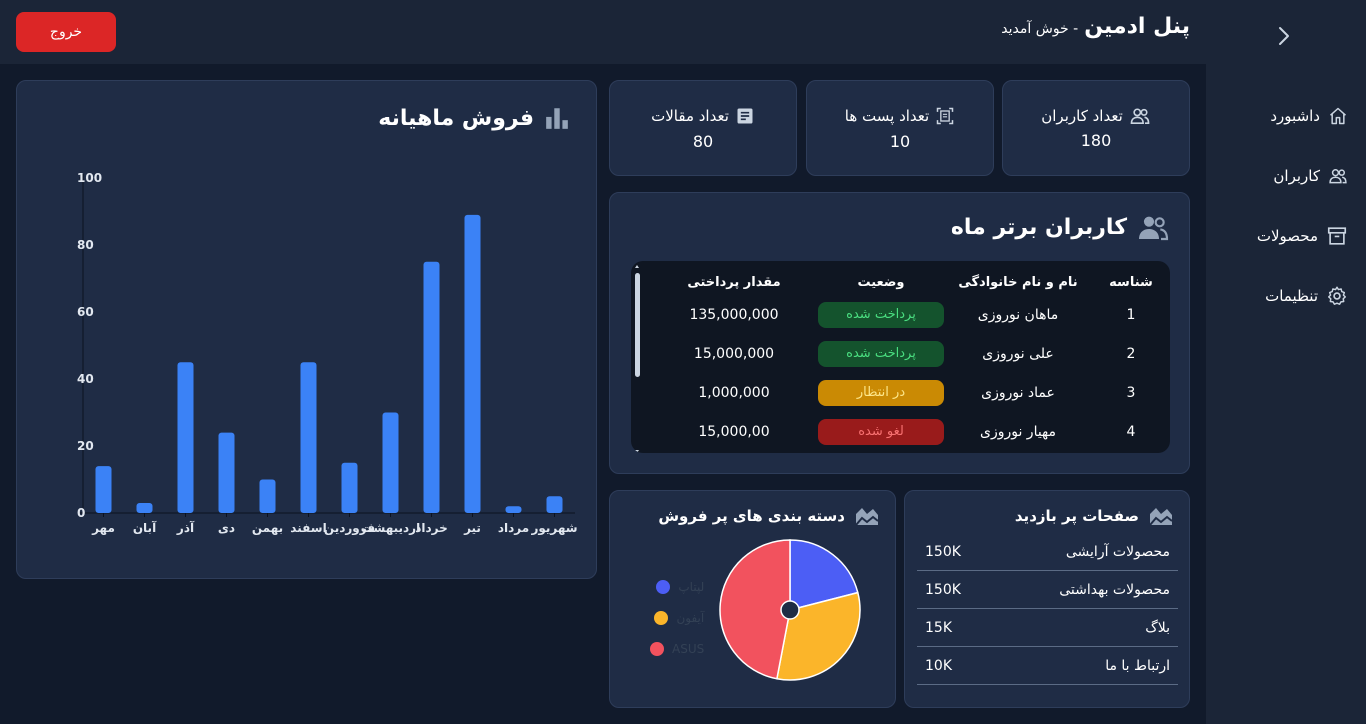 This screenshot has width=1366, height=724. Describe the element at coordinates (703, 128) in the screenshot. I see `stat-card-articles: تعداد مقالات 80` at that location.